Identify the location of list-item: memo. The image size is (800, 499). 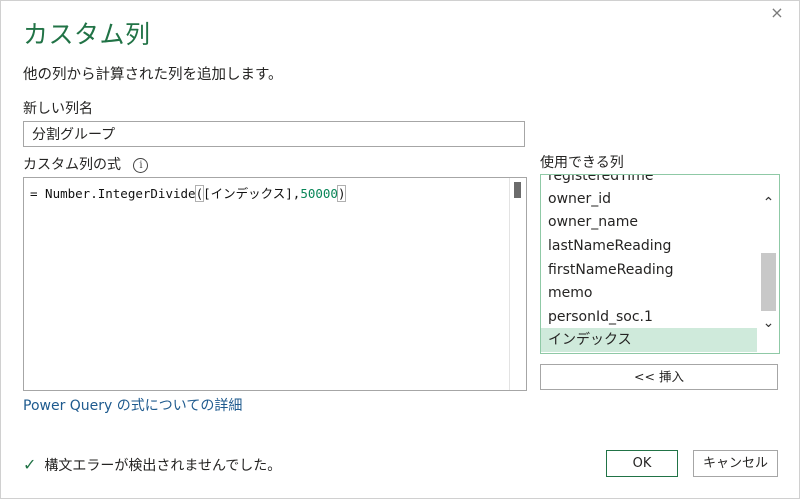
(649, 293).